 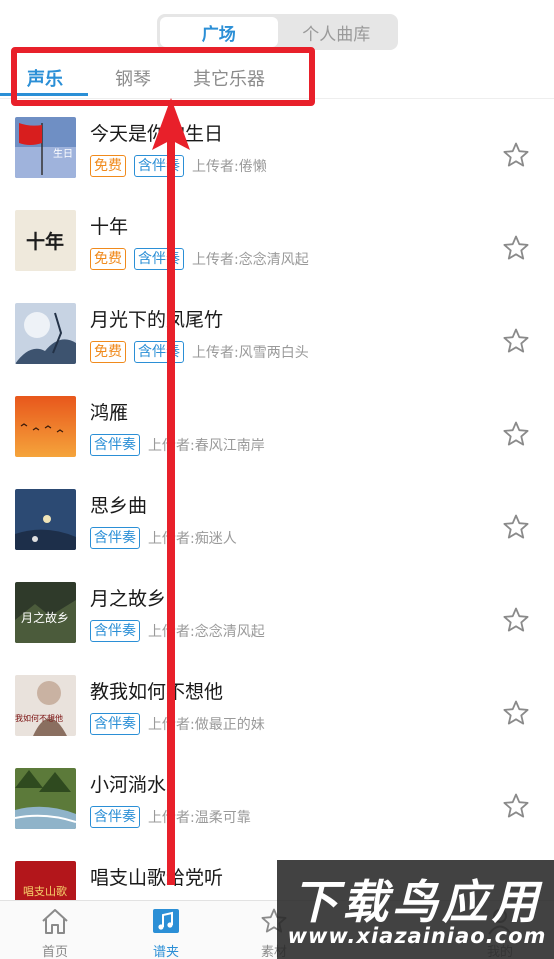 I want to click on song-cover: 生日, so click(x=45, y=147).